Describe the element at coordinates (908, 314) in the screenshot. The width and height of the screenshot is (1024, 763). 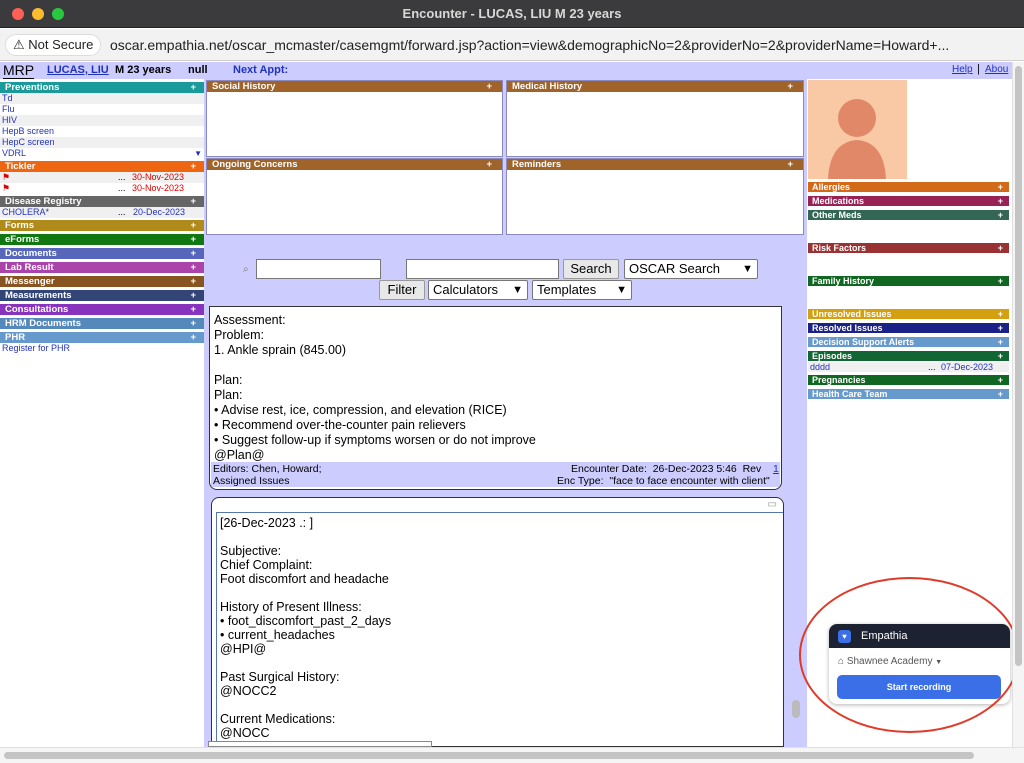
I see `unresolved-issues-header: Unresolved Issues +` at that location.